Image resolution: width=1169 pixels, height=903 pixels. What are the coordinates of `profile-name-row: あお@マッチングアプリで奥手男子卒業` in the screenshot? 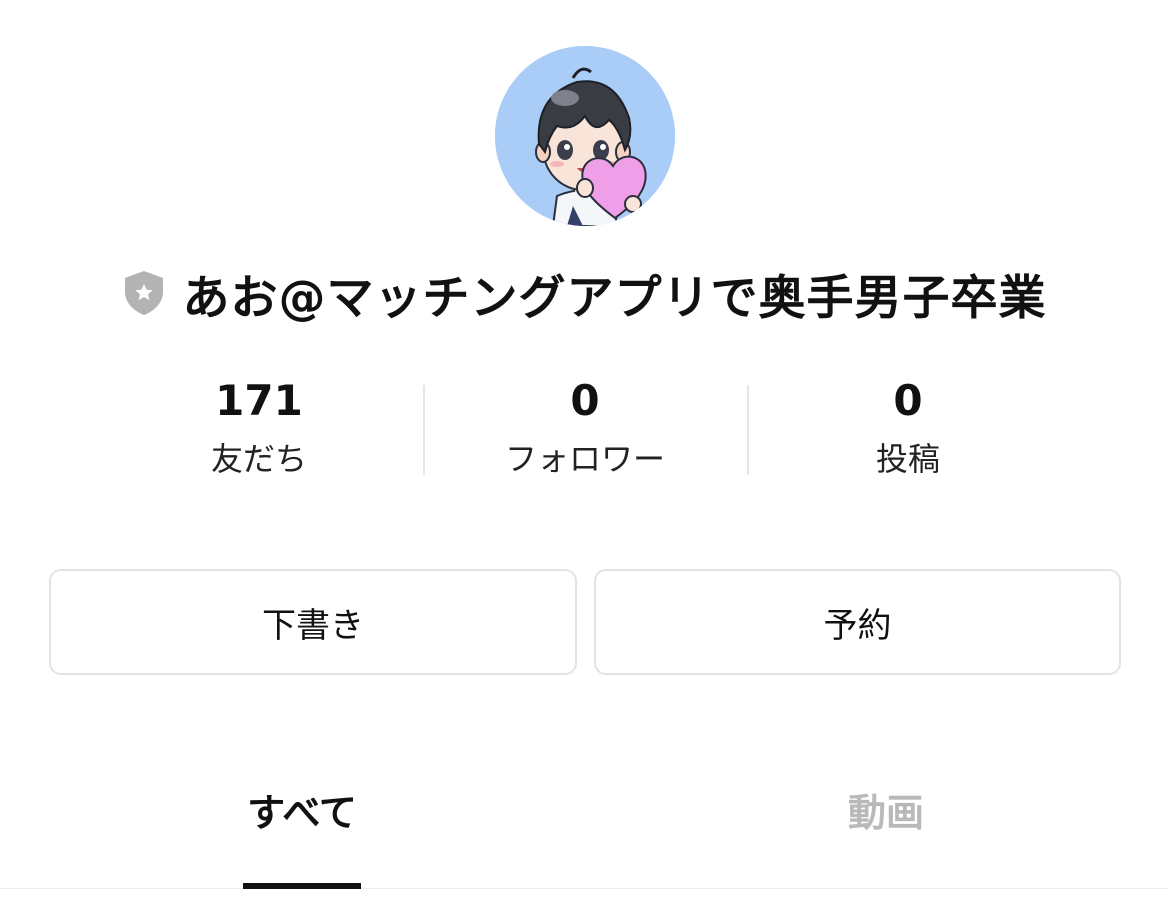 It's located at (584, 293).